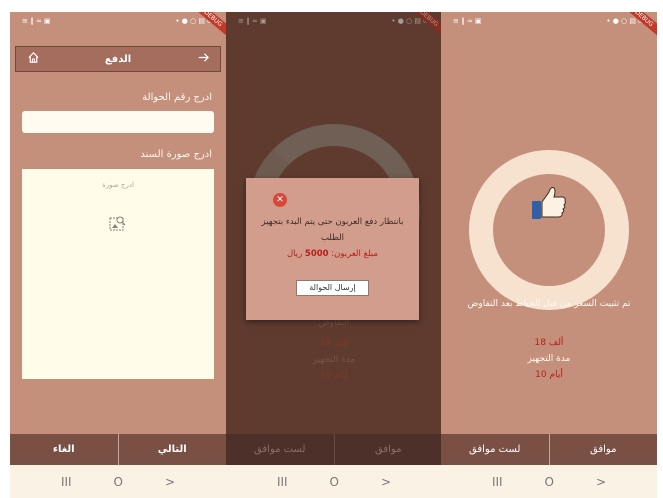 This screenshot has height=498, width=663. I want to click on confirmation-message: تم تثبيت السعر من قبل الخياط بعد التفاوض, so click(549, 304).